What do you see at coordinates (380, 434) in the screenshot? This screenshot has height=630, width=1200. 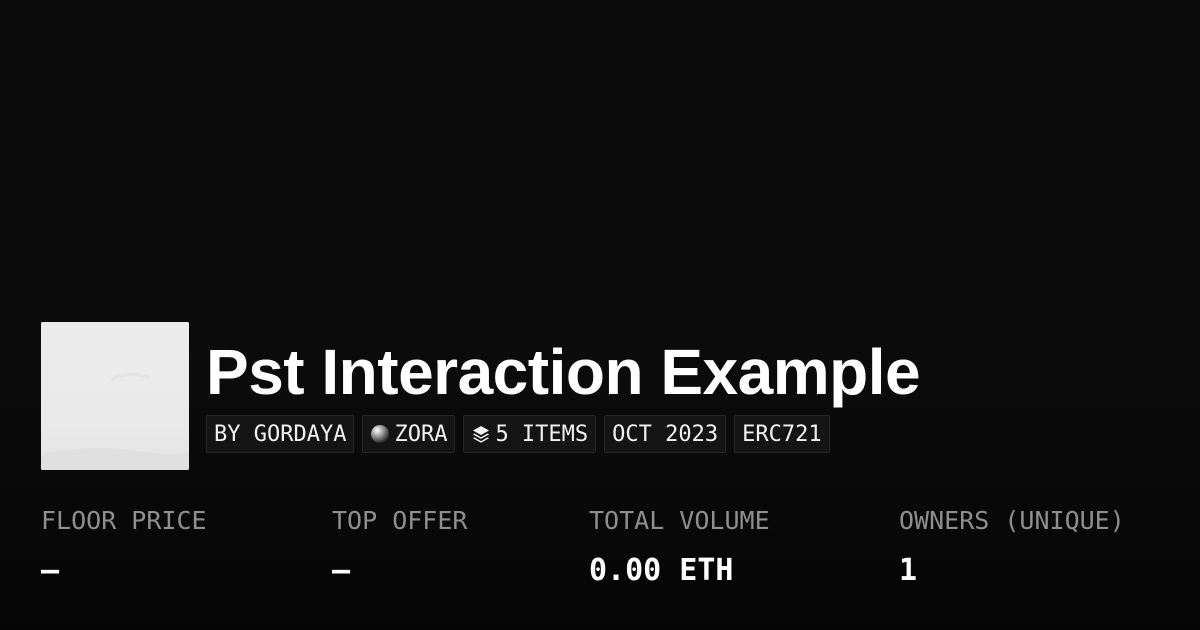 I see `zora-orb-icon` at bounding box center [380, 434].